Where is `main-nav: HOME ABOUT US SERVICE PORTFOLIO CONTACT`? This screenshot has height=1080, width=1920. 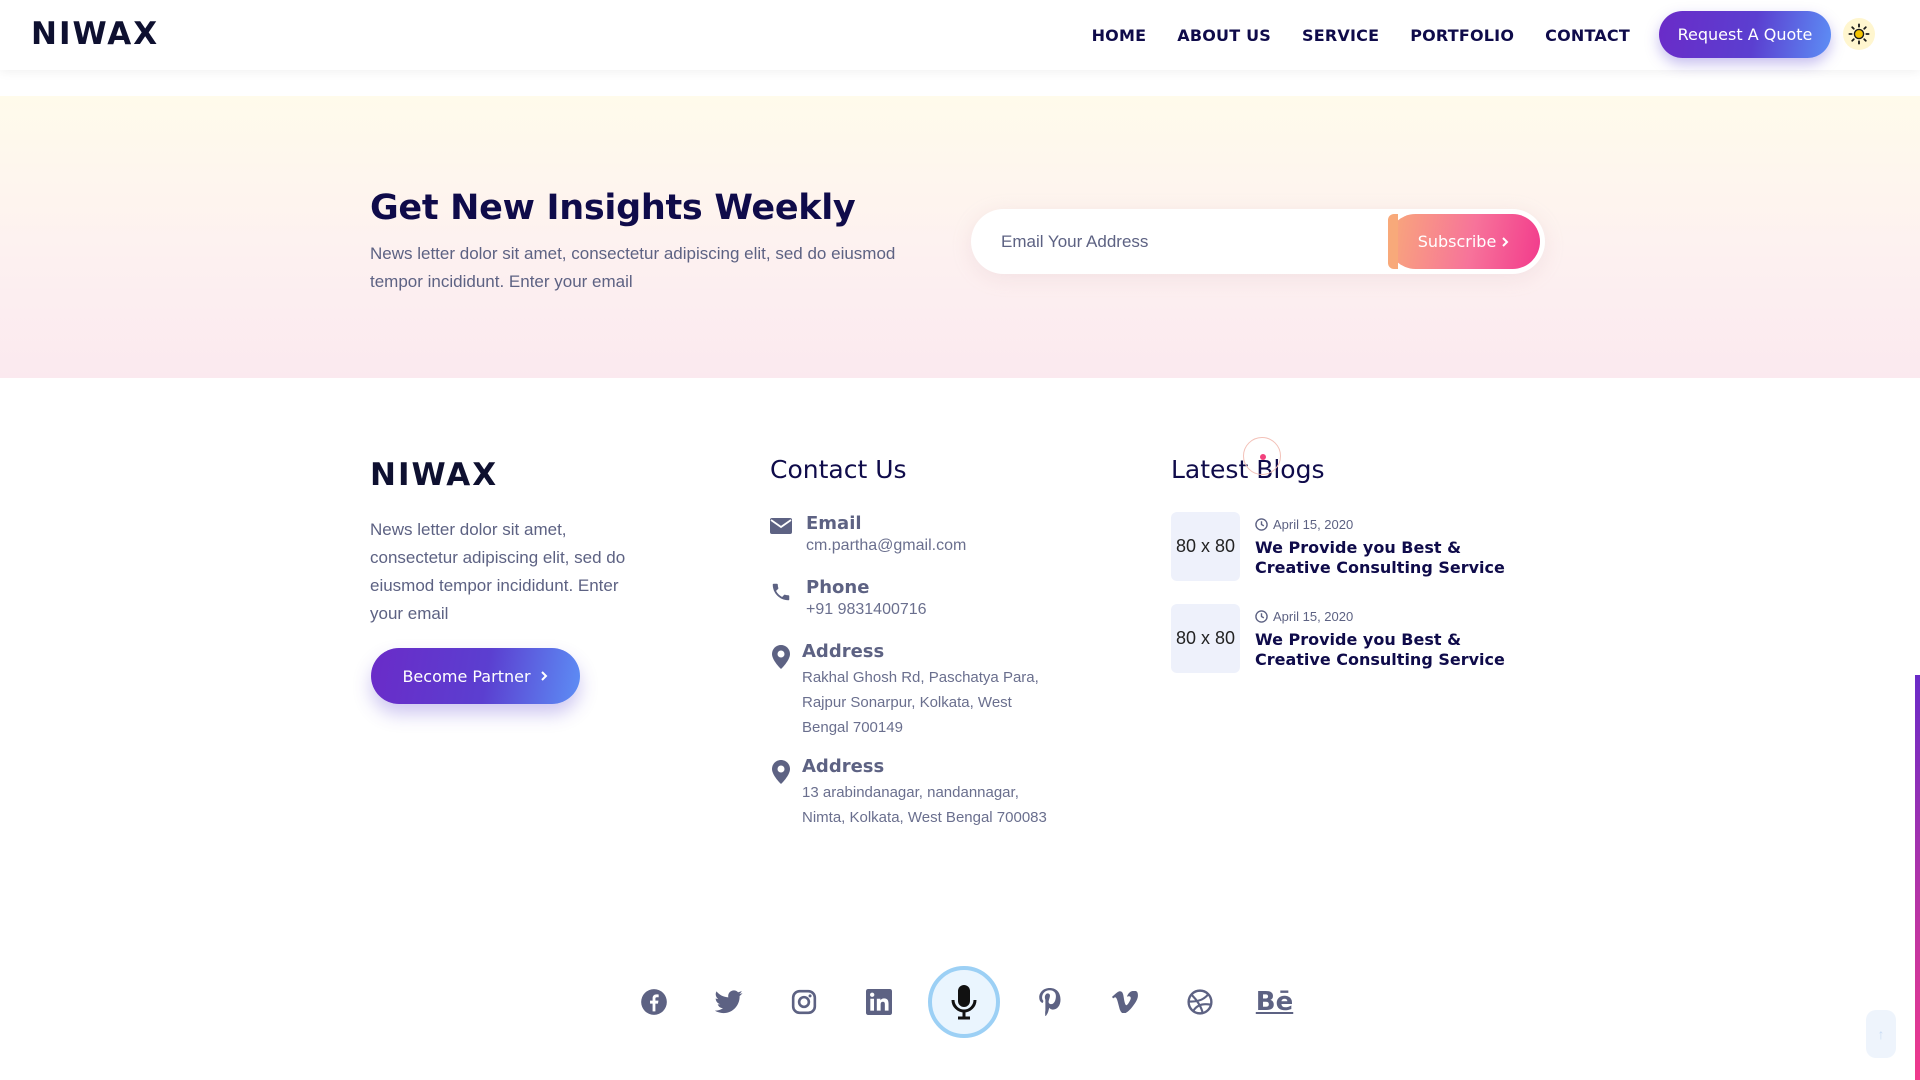
main-nav: HOME ABOUT US SERVICE PORTFOLIO CONTACT is located at coordinates (1361, 35).